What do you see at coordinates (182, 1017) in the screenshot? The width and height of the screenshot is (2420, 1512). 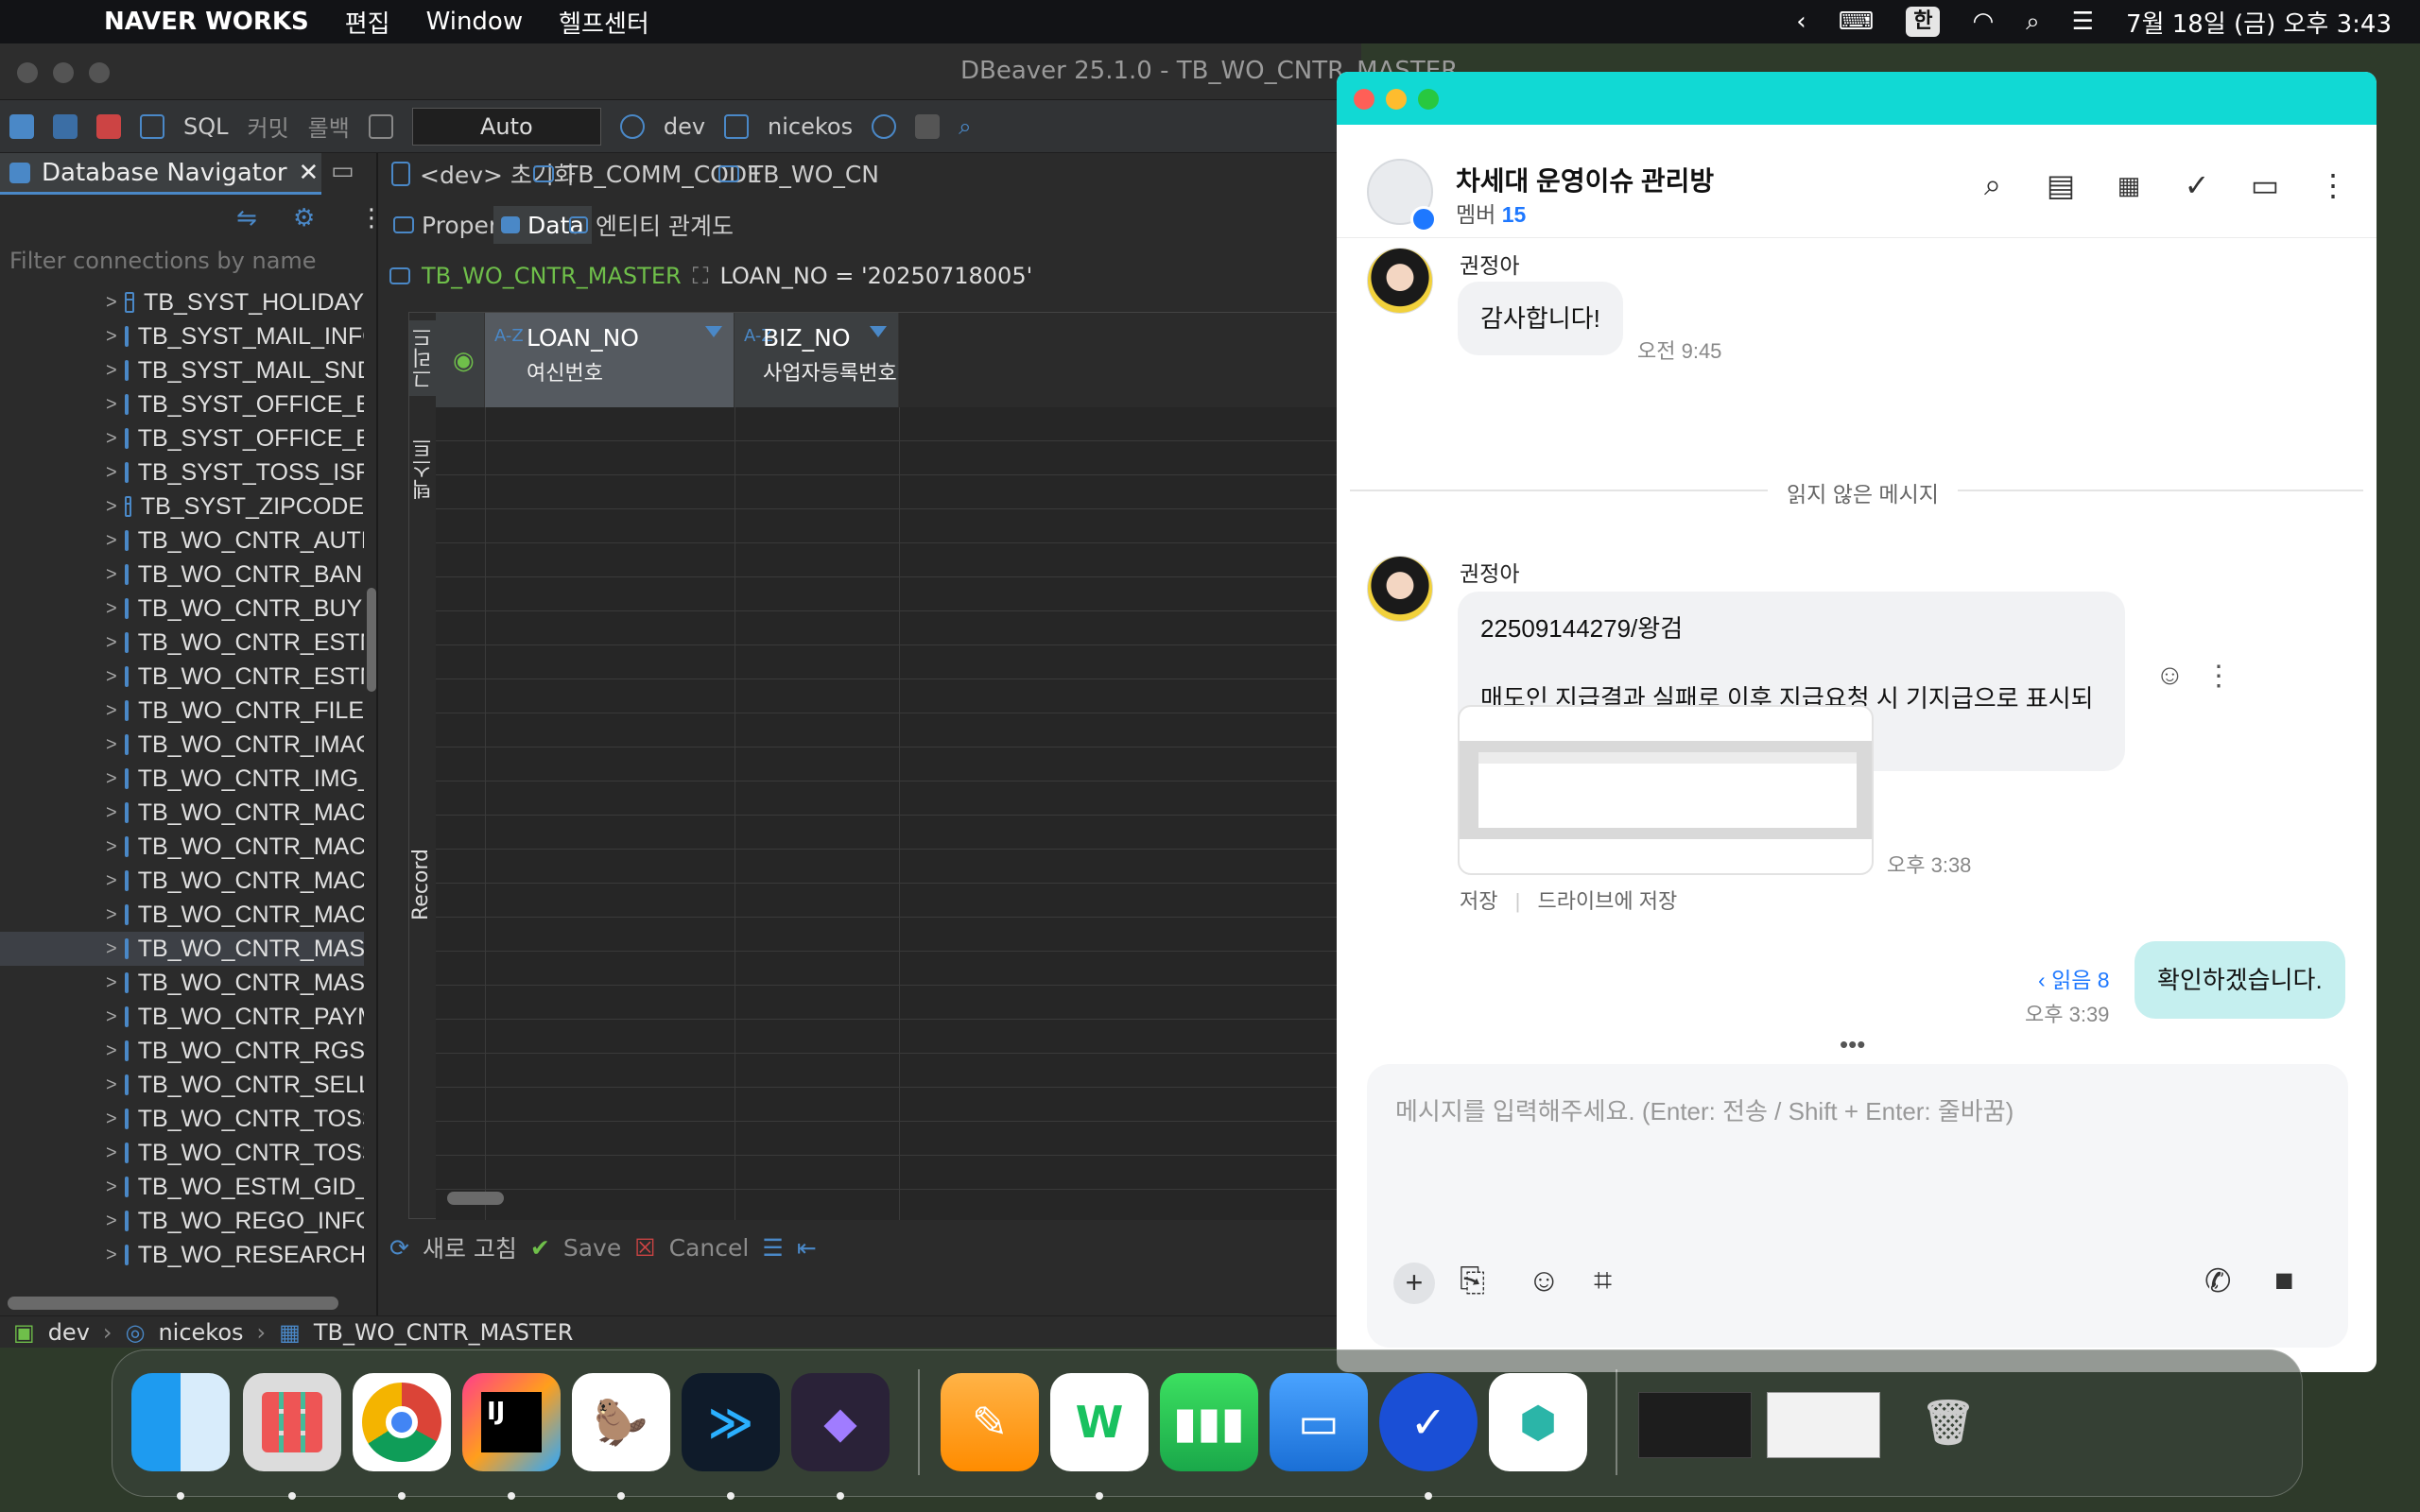 I see `navigator-table-row: > TB_WO_CNTR_PAYMENT_LIST` at bounding box center [182, 1017].